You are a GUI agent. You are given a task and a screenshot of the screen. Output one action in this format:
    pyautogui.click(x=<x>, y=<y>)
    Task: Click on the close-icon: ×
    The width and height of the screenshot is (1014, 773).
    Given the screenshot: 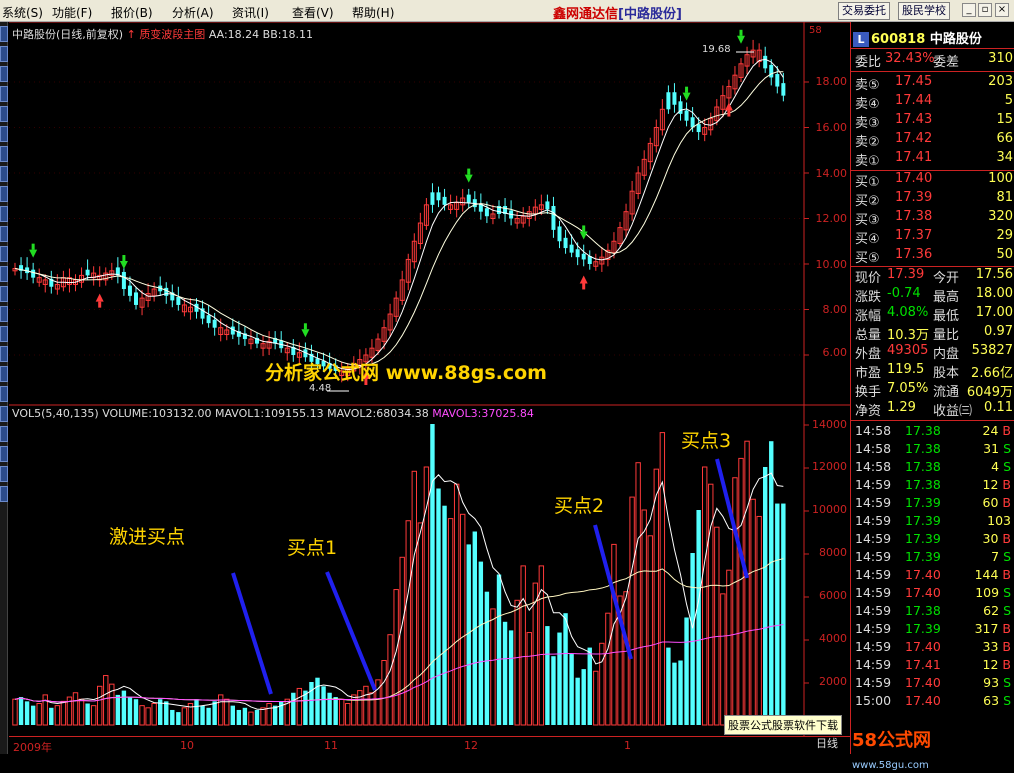 What is the action you would take?
    pyautogui.click(x=1002, y=10)
    